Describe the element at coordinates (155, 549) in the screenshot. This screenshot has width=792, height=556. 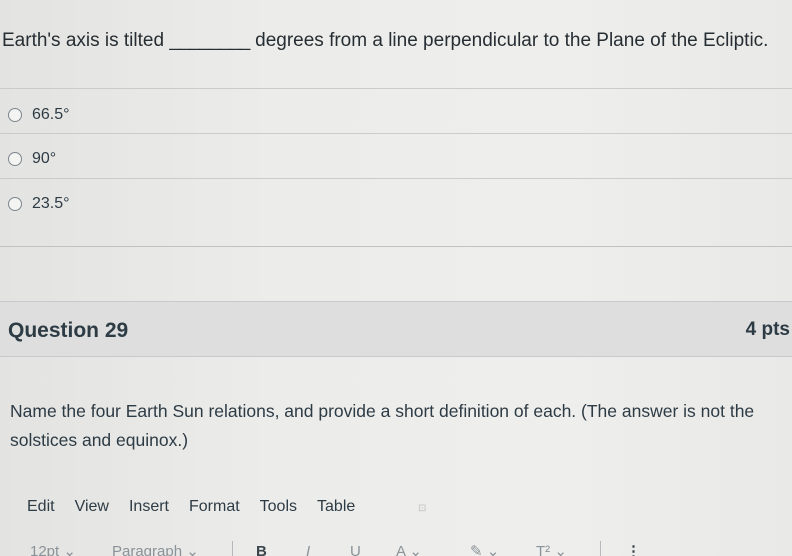
I see `block-format-select: Paragraph ⌄` at that location.